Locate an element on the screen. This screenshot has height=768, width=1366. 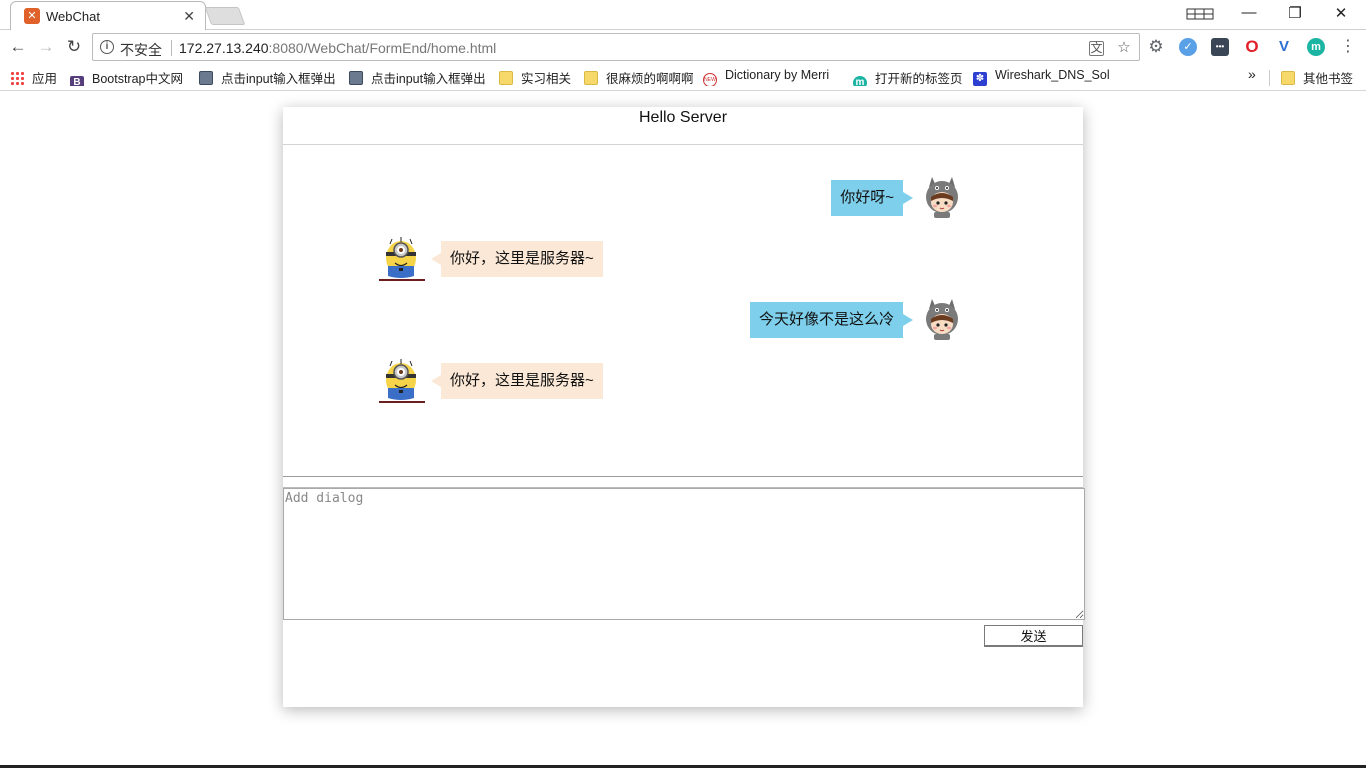
tab-strip: ✕ WebChat ✕ — ❐ ✕ is located at coordinates (683, 15).